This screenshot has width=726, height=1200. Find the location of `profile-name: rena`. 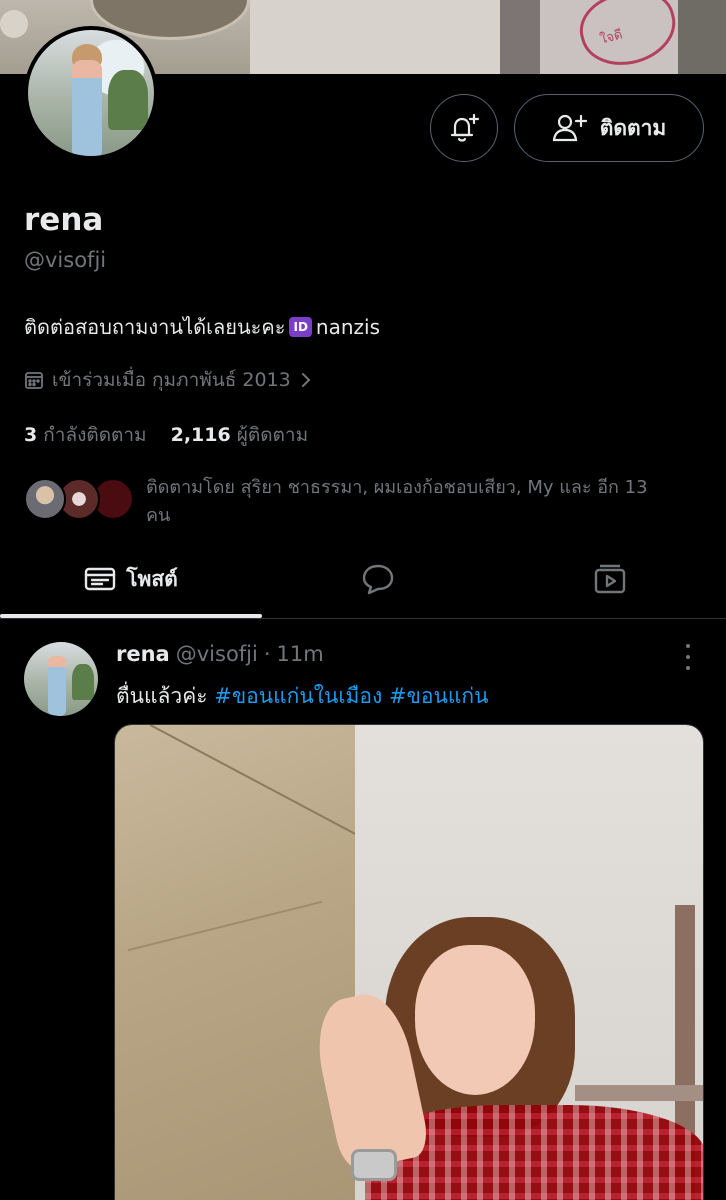

profile-name: rena is located at coordinates (64, 220).